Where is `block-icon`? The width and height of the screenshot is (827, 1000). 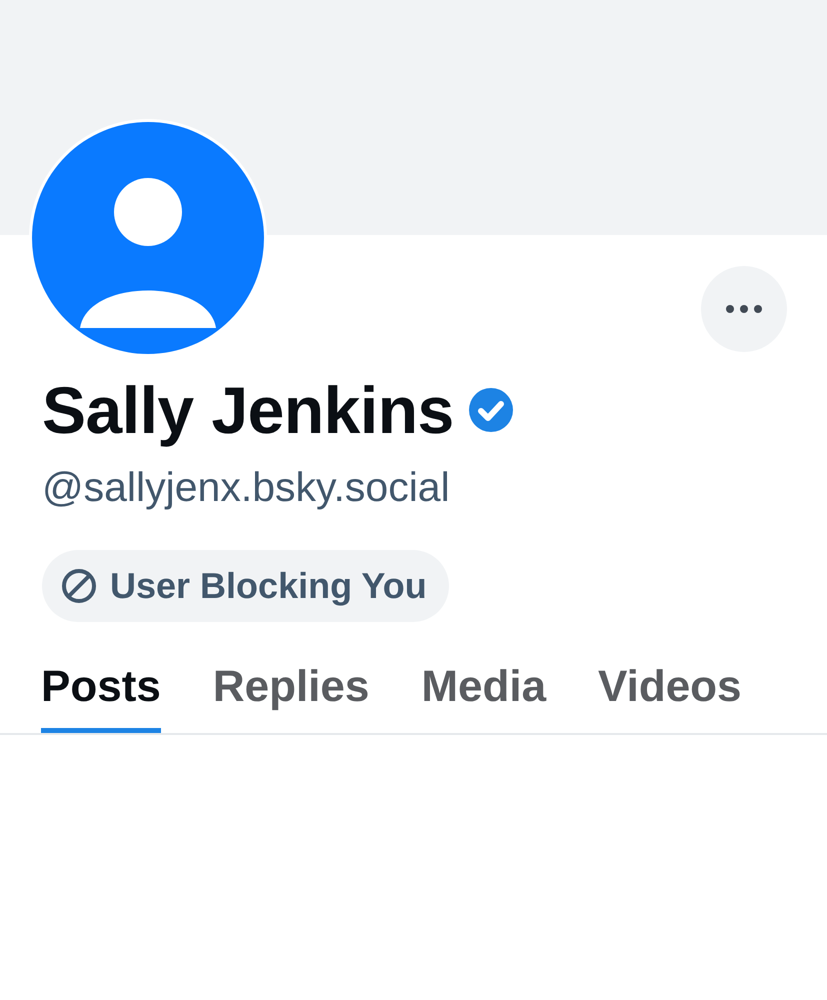
block-icon is located at coordinates (79, 586).